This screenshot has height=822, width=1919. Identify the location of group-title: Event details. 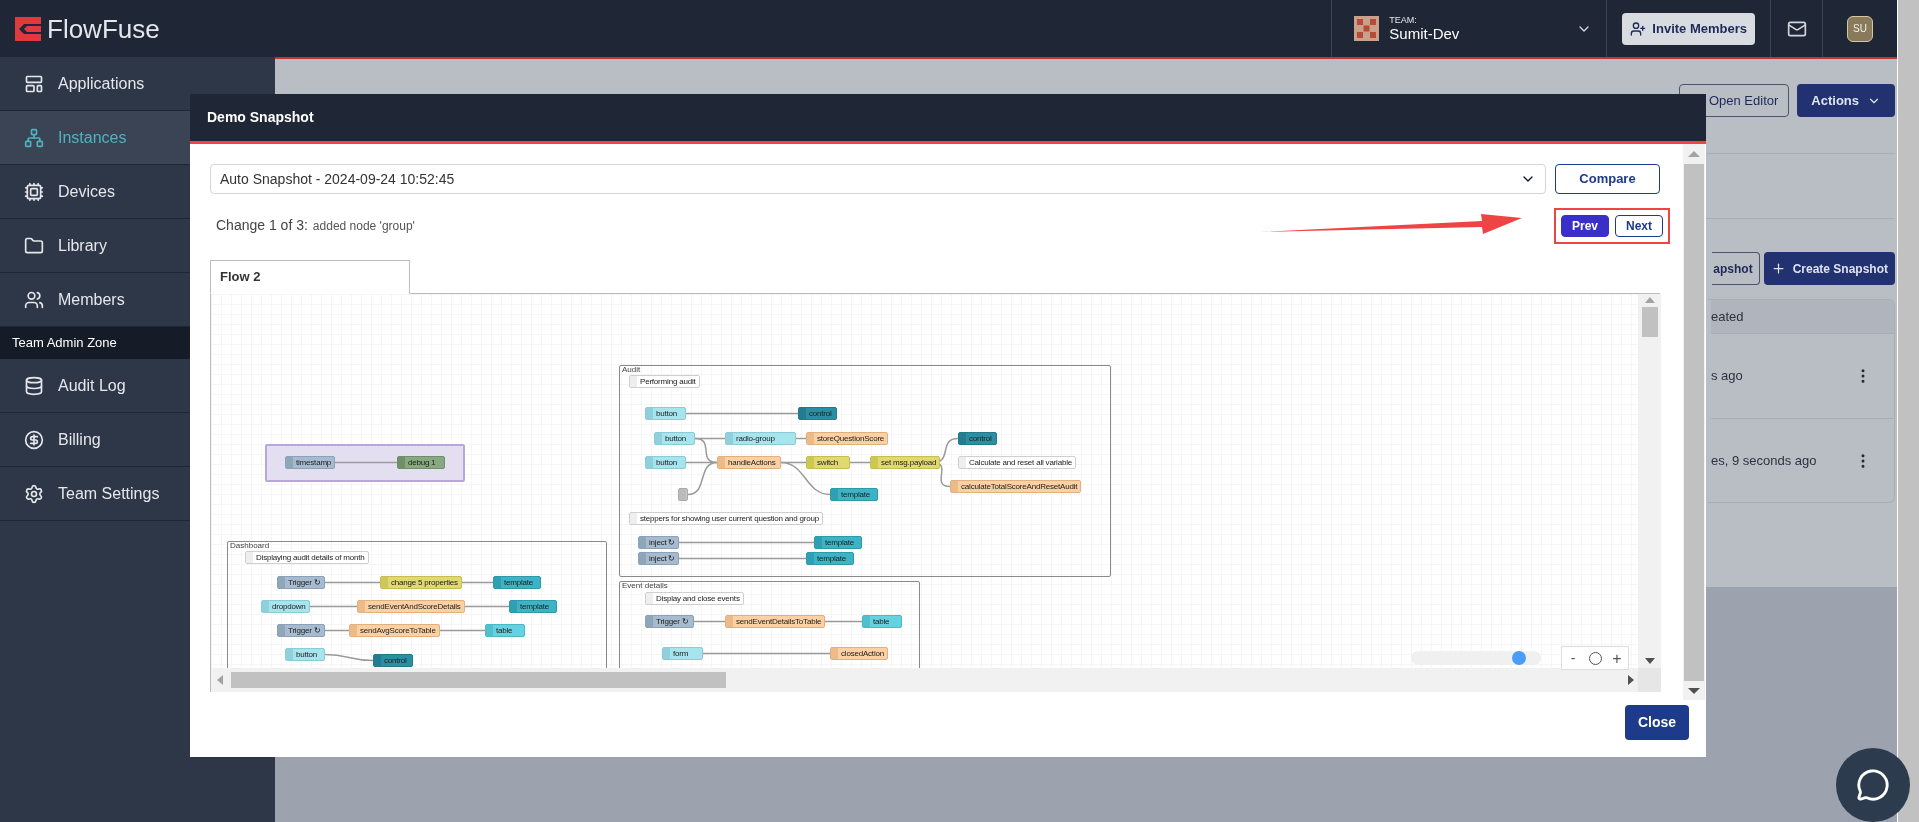
(645, 586).